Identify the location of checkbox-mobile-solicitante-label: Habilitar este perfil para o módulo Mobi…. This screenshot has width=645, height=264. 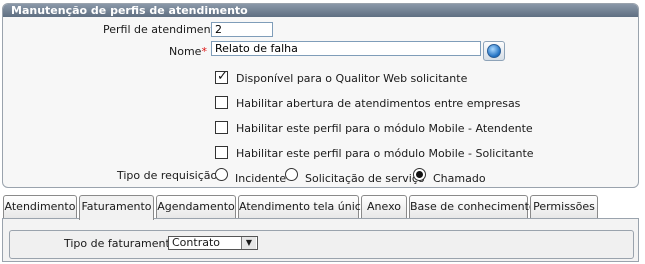
(385, 153).